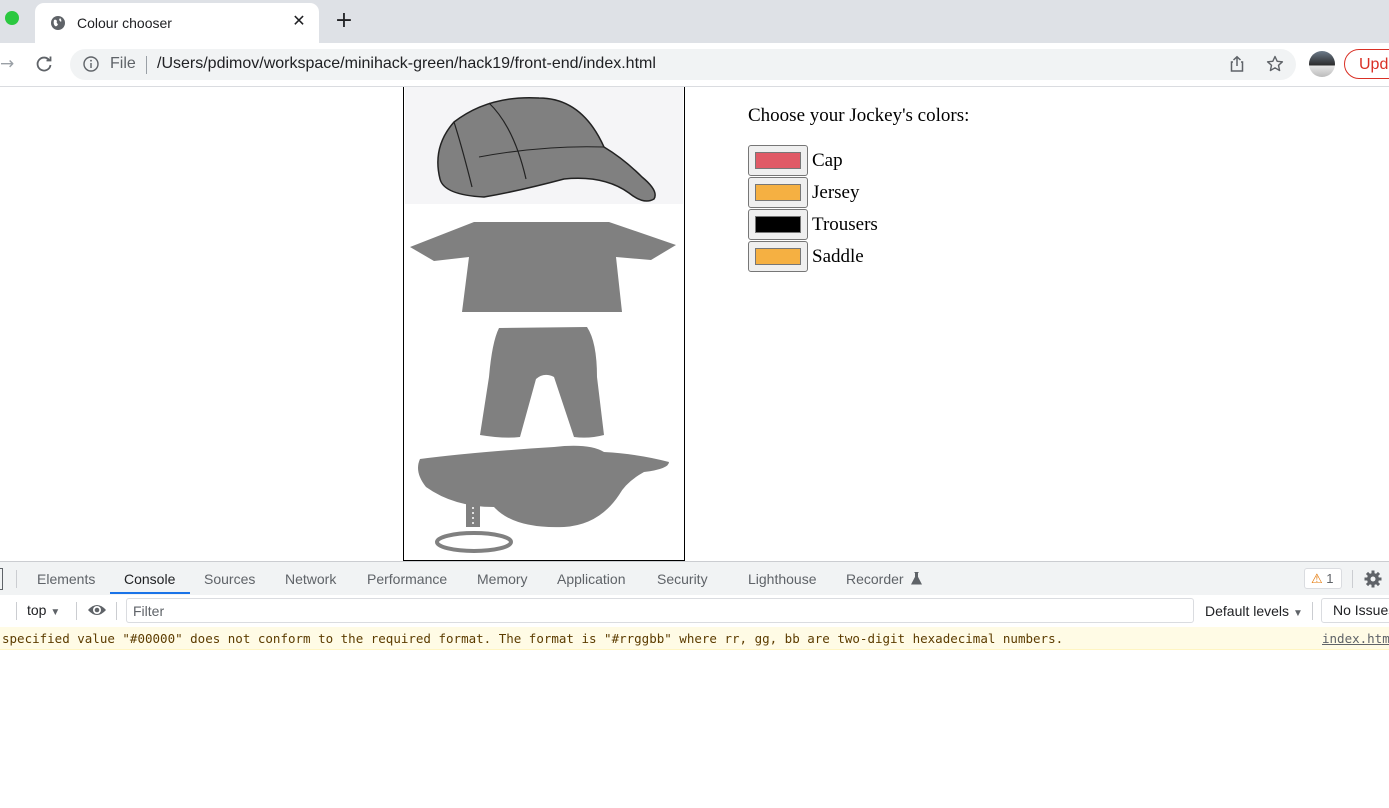 The height and width of the screenshot is (808, 1389). Describe the element at coordinates (838, 256) in the screenshot. I see `saddle-label: Saddle` at that location.